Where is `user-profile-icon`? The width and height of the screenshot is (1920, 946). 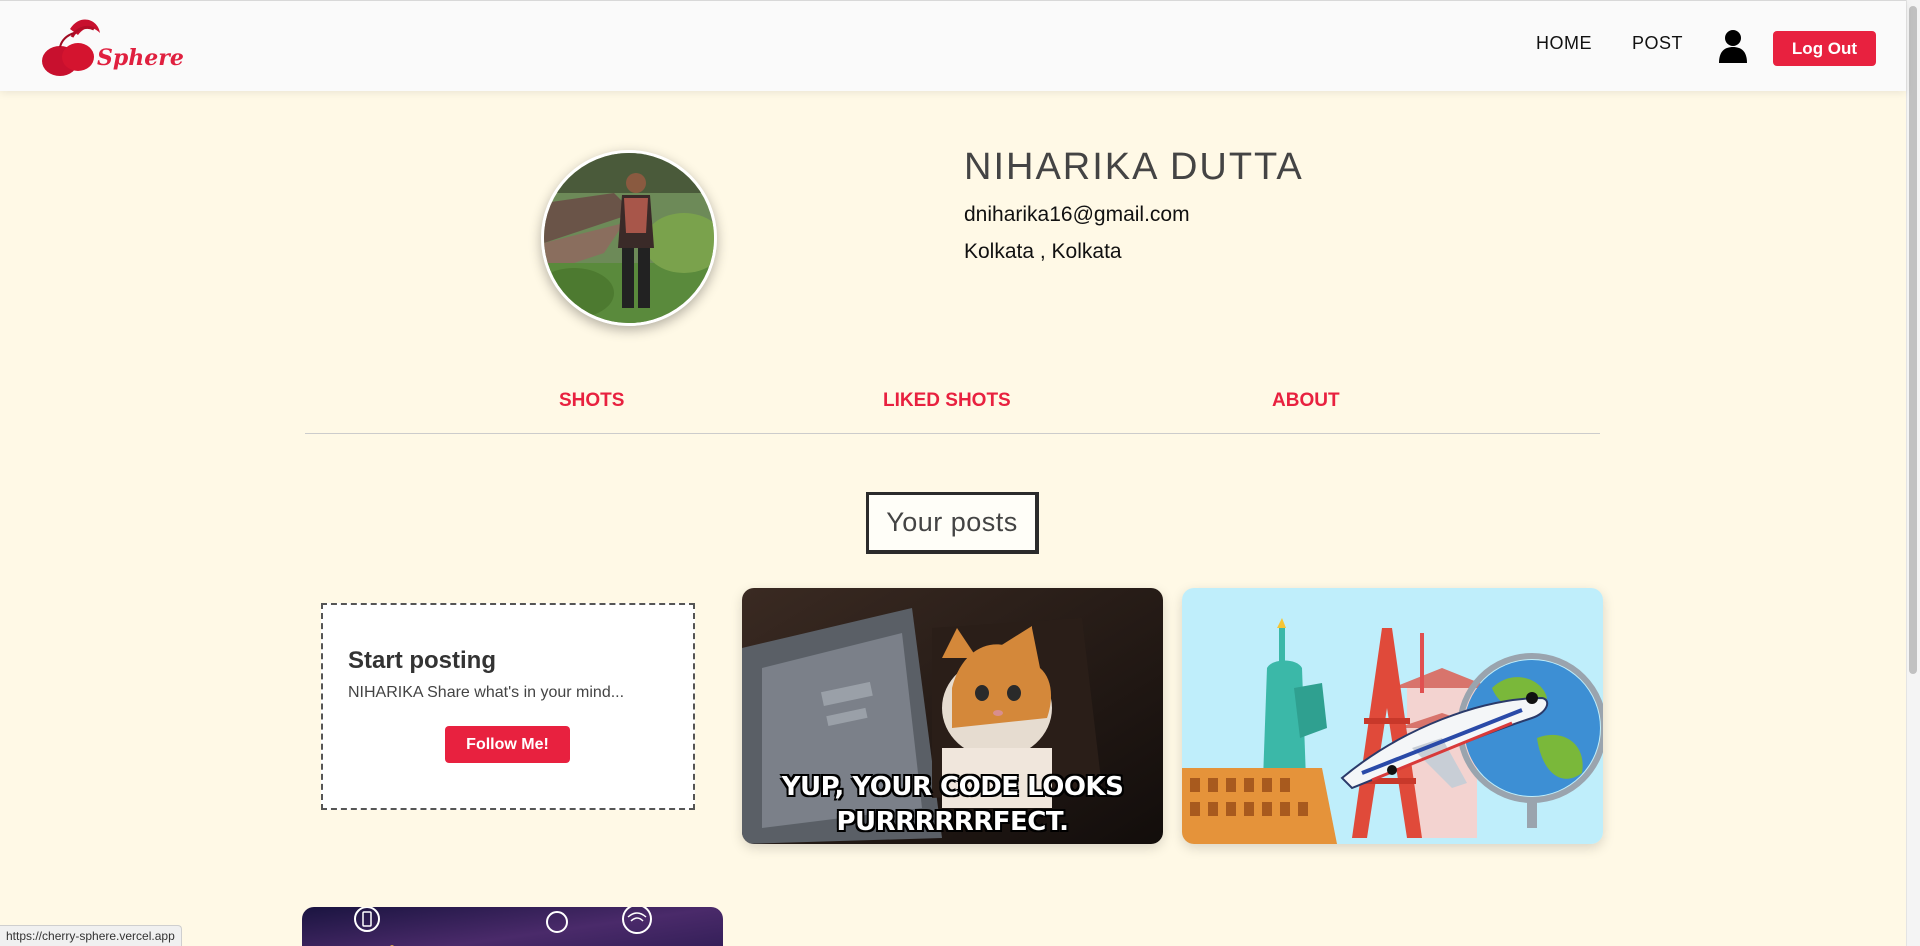
user-profile-icon is located at coordinates (1733, 46).